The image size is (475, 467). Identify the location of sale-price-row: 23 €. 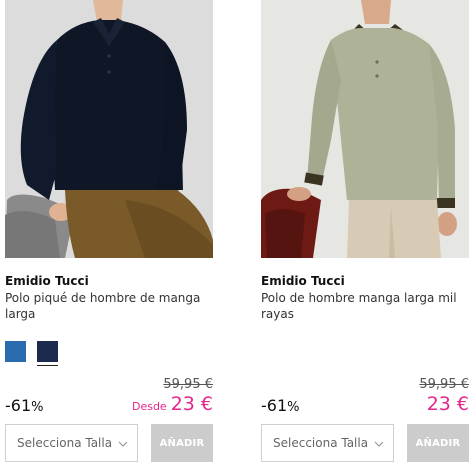
(448, 404).